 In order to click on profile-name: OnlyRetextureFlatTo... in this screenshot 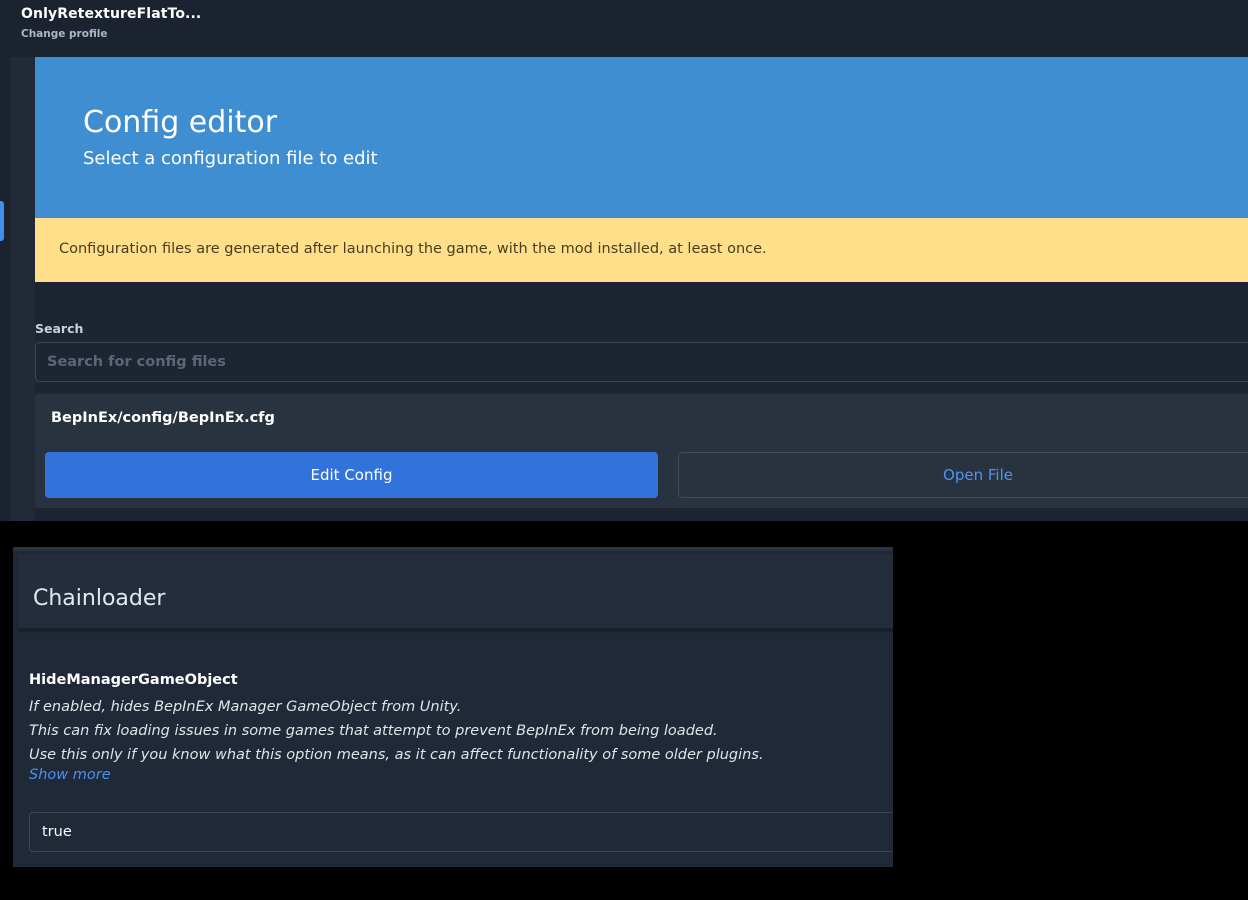, I will do `click(111, 14)`.